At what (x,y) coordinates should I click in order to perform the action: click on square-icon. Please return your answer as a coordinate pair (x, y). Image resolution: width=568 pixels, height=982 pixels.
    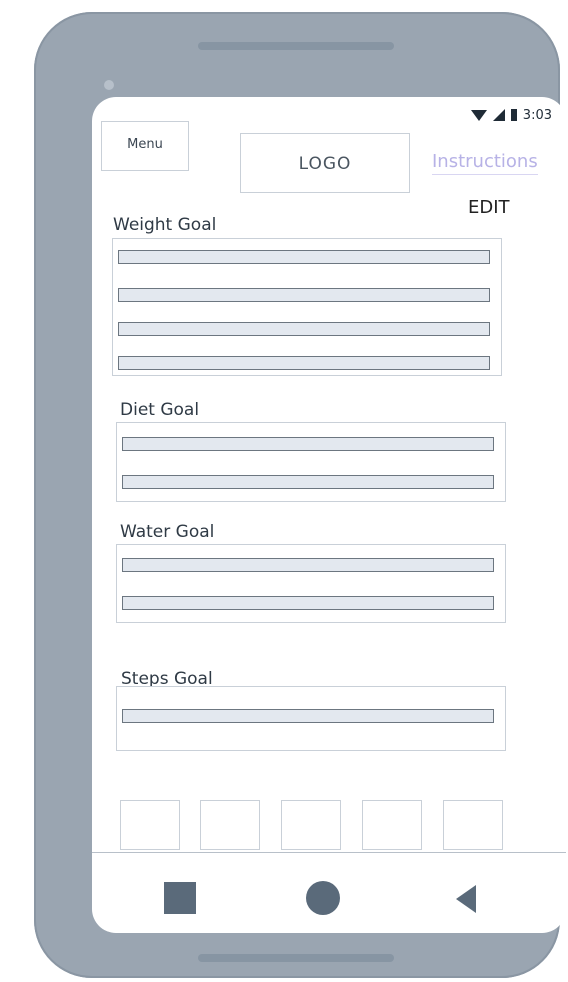
    Looking at the image, I should click on (180, 898).